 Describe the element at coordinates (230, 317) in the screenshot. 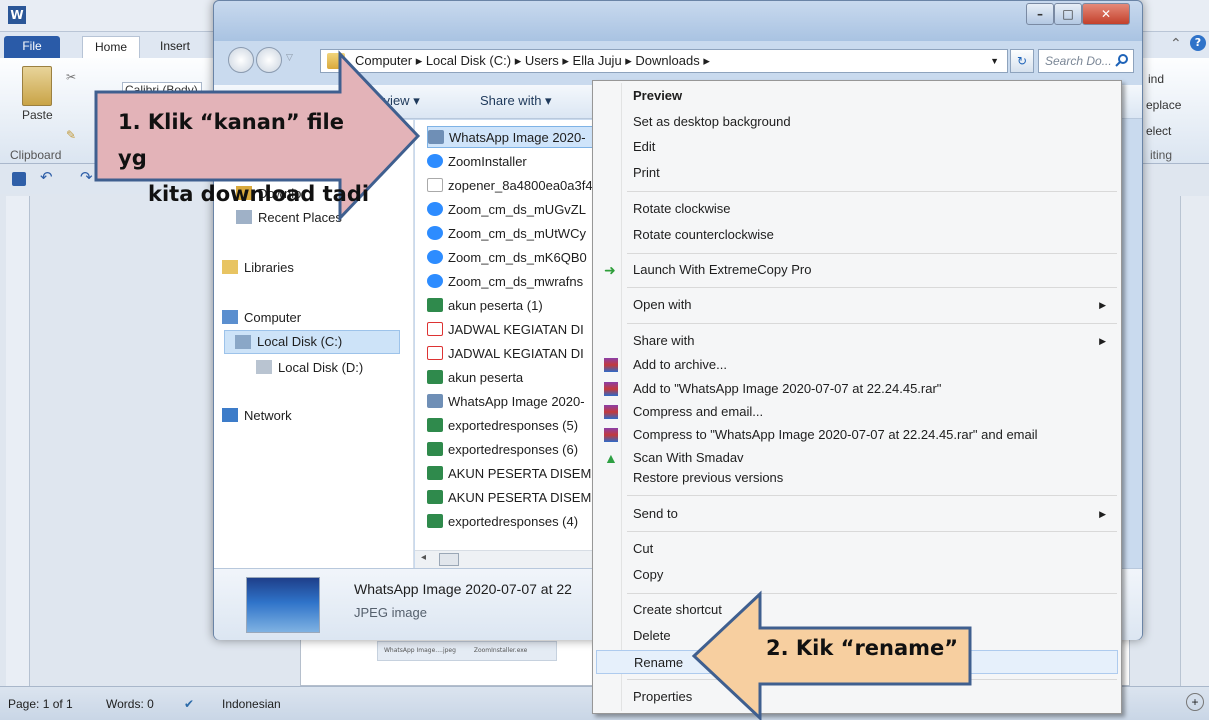

I see `computer-icon` at that location.